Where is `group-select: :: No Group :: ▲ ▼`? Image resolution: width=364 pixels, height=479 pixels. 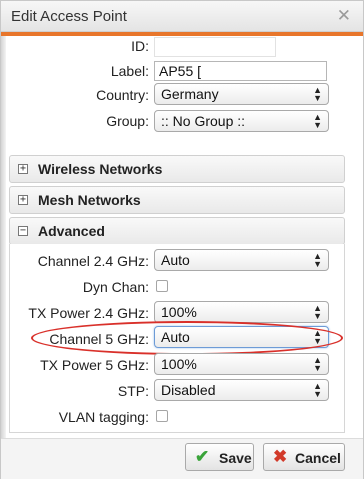
group-select: :: No Group :: ▲ ▼ is located at coordinates (241, 121).